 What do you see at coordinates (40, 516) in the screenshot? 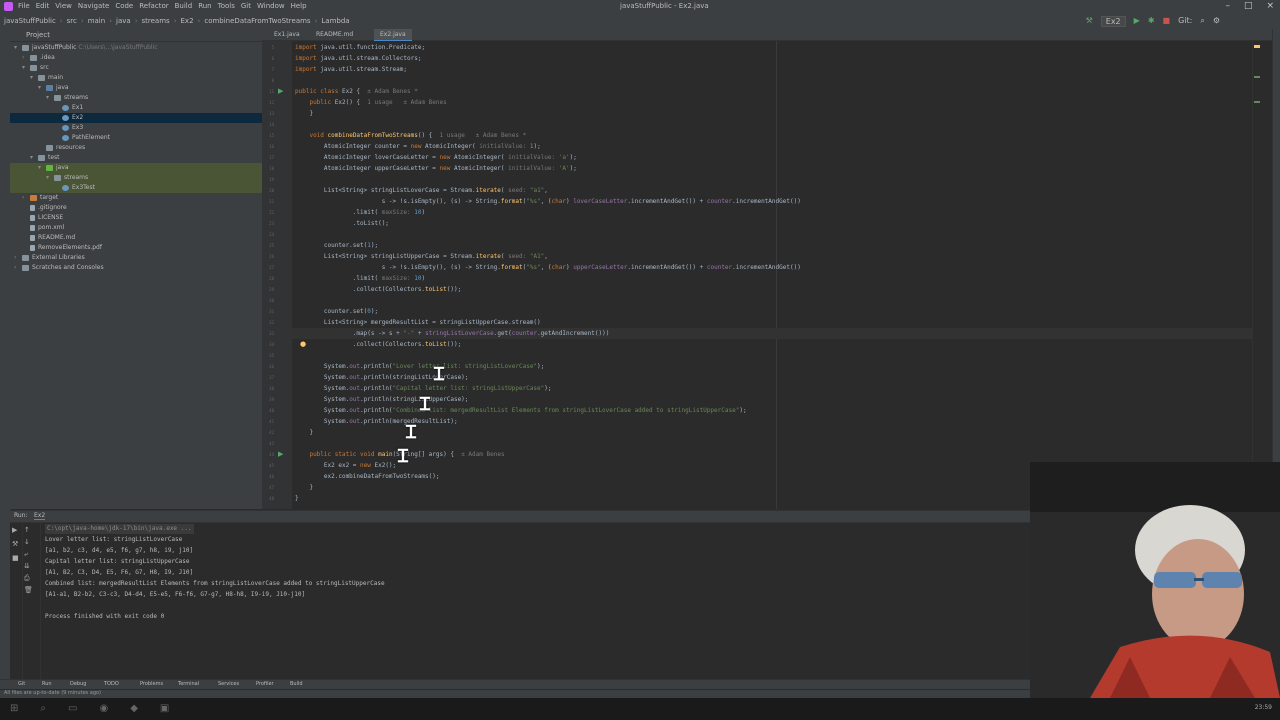
I see `run-config-tab: Ex2` at bounding box center [40, 516].